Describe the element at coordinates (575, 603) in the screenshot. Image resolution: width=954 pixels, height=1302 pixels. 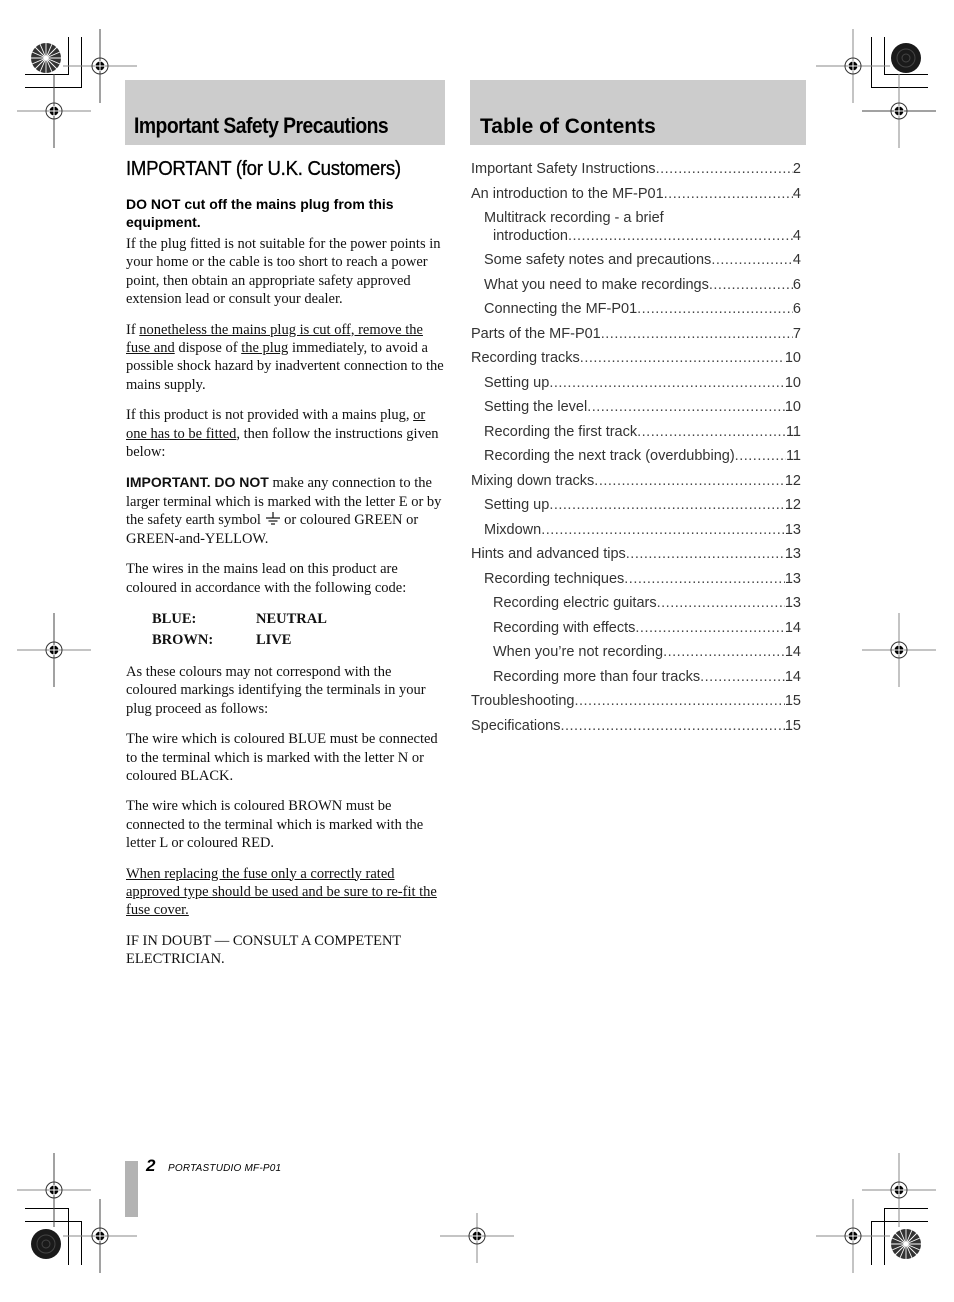
I see `toc-entry-title: Recording electric guitars` at that location.